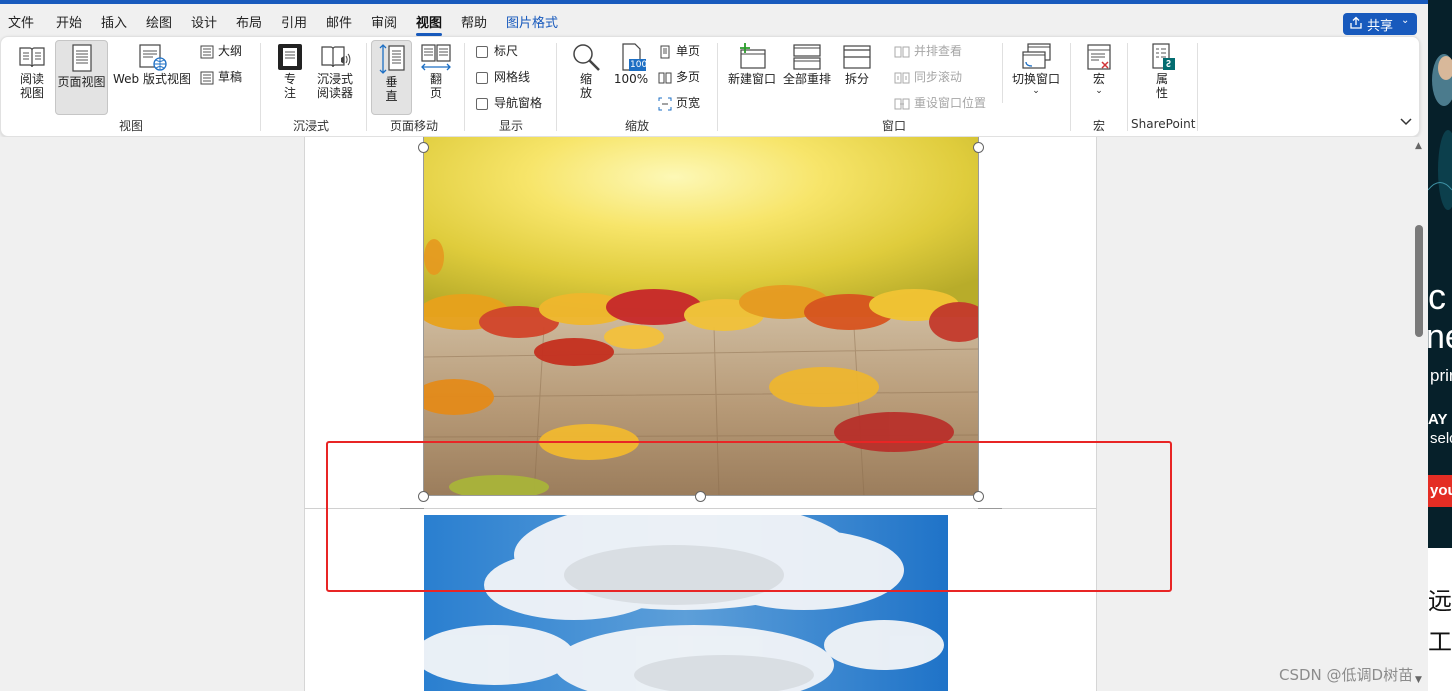  I want to click on show-group-label: 显示, so click(511, 126).